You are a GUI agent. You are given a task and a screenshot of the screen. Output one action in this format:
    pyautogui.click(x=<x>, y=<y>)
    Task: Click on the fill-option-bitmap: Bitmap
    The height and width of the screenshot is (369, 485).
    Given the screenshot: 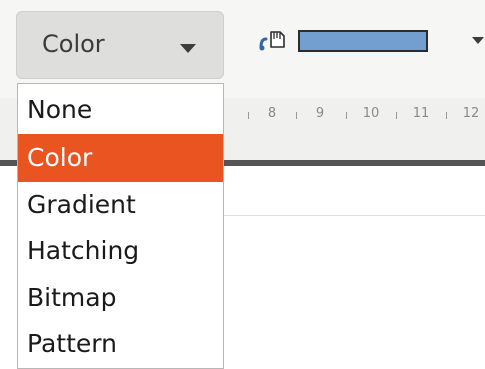 What is the action you would take?
    pyautogui.click(x=120, y=298)
    